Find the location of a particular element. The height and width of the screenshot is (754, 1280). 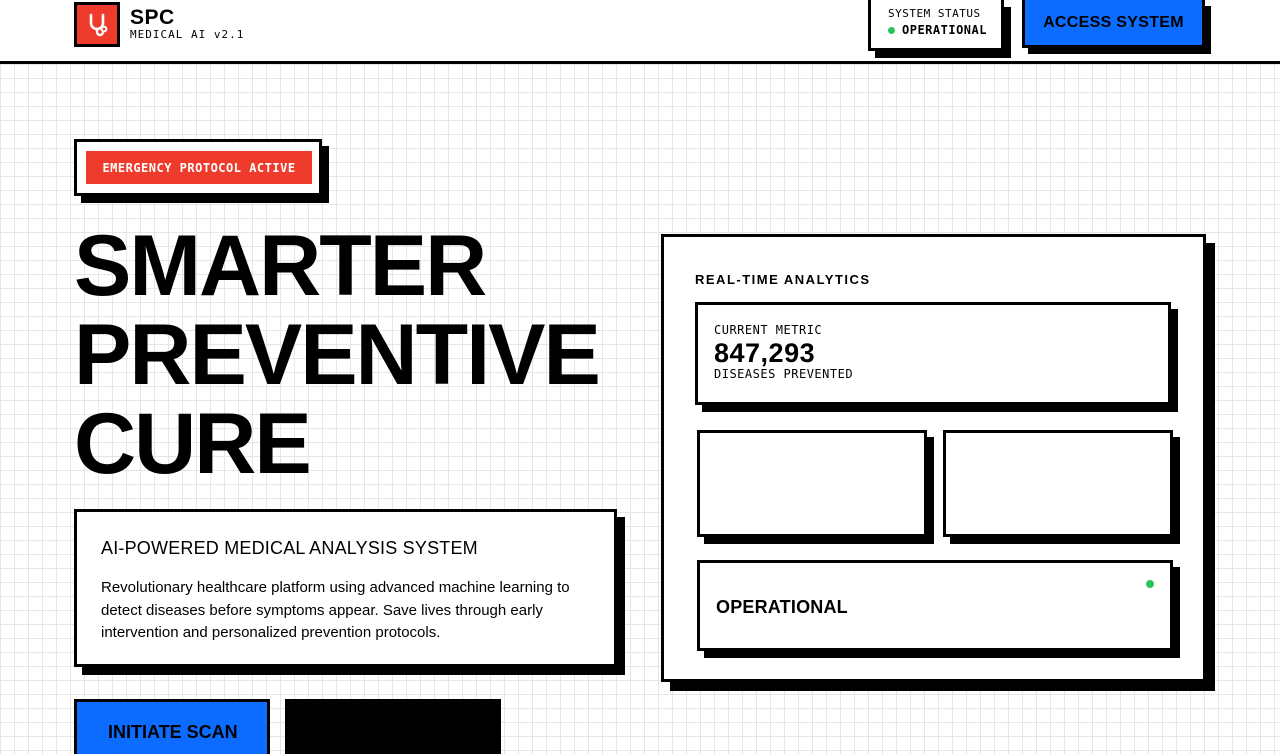

description-title: AI-POWERED MEDICAL ANALYSIS SYSTEM is located at coordinates (289, 548).